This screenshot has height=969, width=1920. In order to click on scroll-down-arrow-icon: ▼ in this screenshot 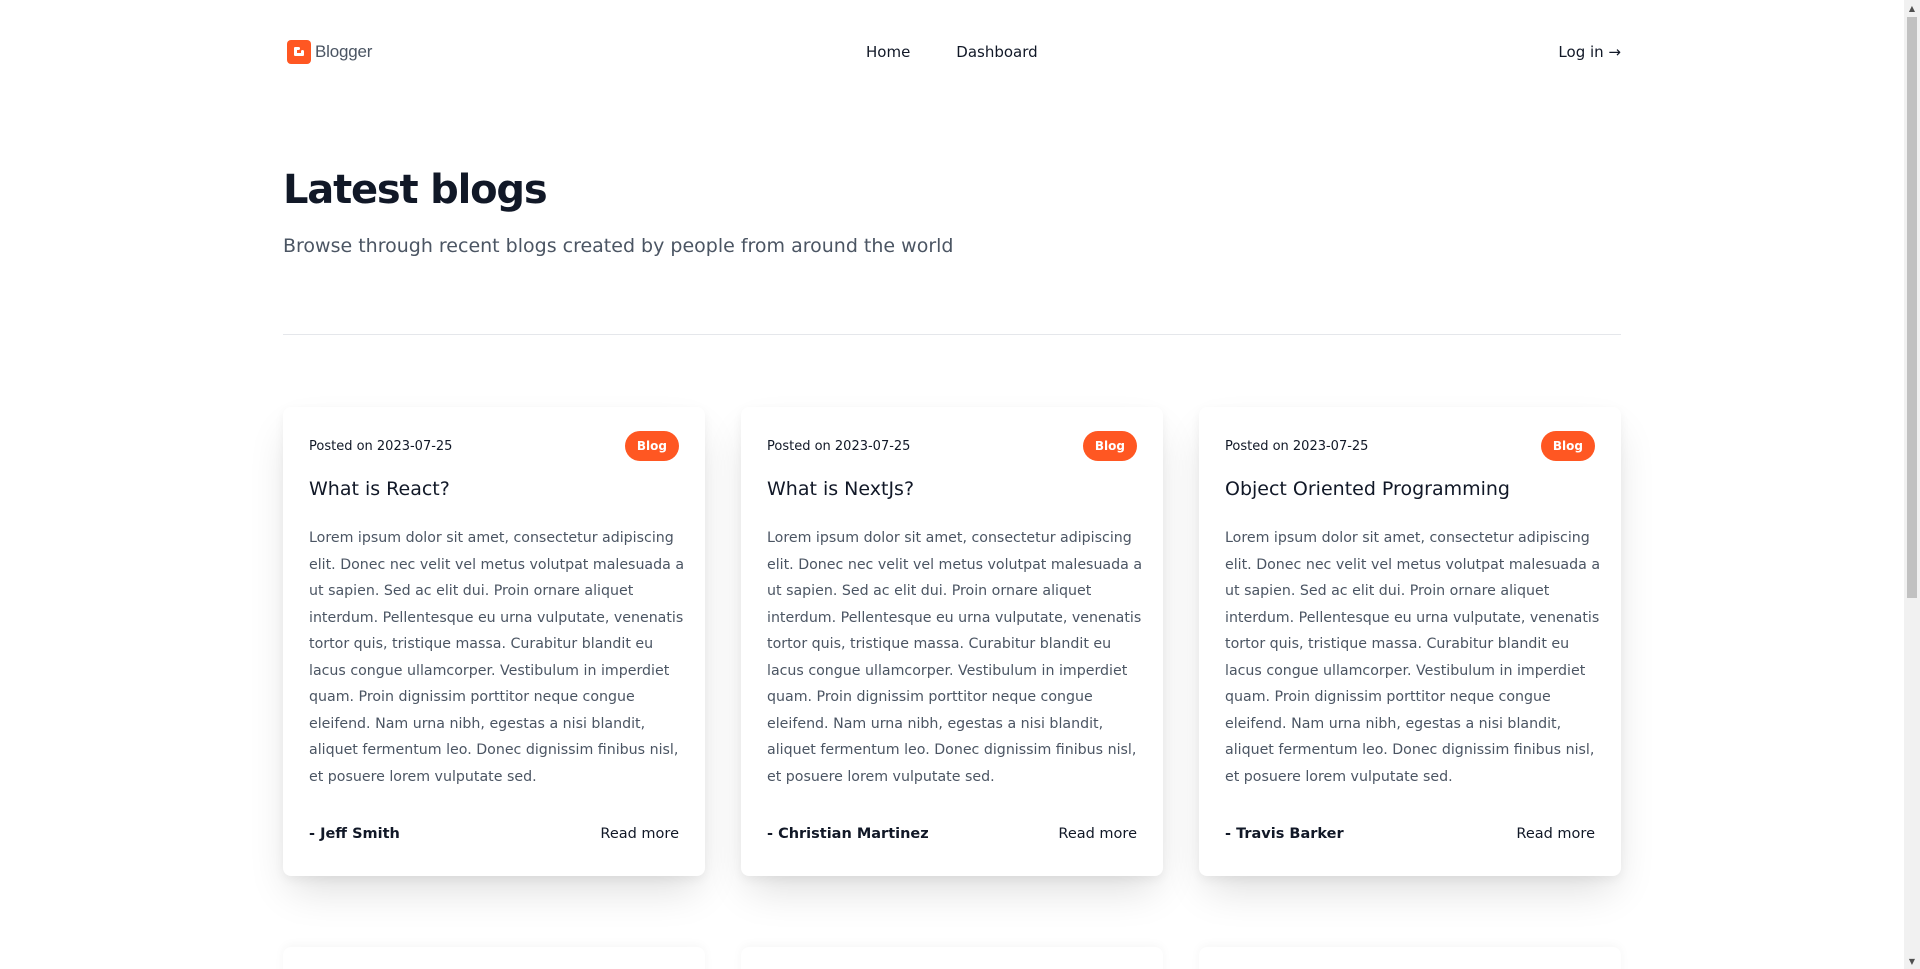, I will do `click(1912, 961)`.